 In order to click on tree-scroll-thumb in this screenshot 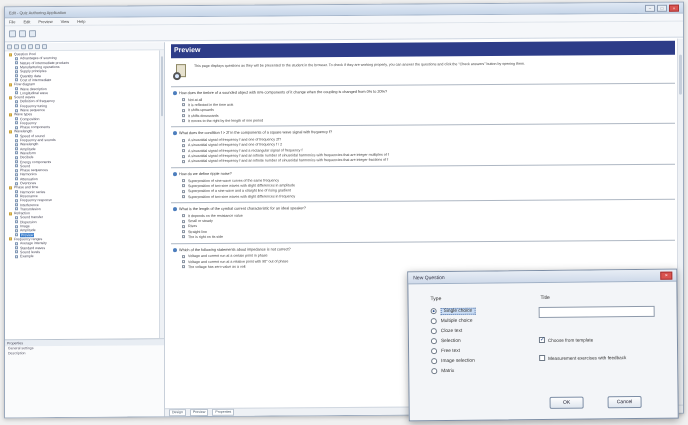, I will do `click(162, 86)`.